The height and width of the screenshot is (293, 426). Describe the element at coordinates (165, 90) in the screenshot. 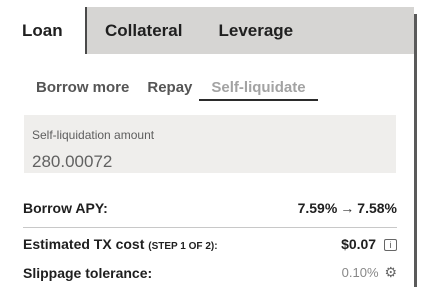

I see `subtab-repay: Repay` at that location.